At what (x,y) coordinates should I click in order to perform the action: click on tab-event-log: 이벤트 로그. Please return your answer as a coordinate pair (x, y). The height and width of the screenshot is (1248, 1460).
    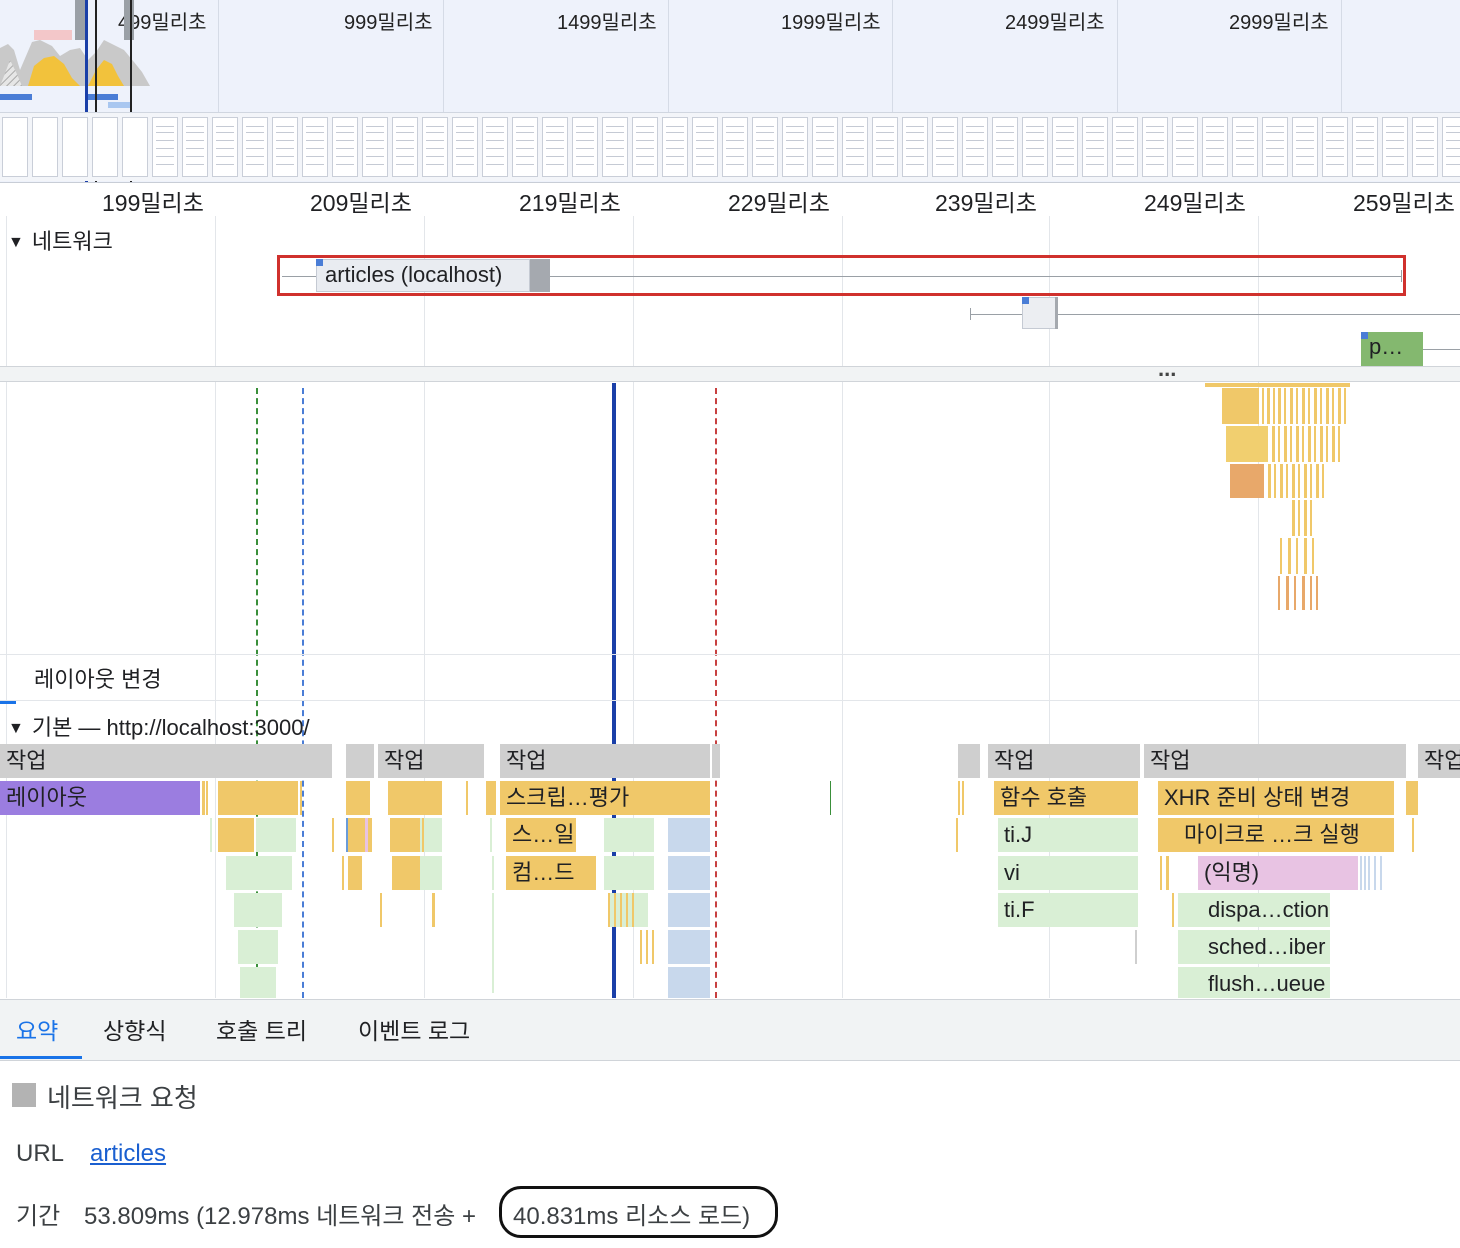
    Looking at the image, I should click on (414, 1029).